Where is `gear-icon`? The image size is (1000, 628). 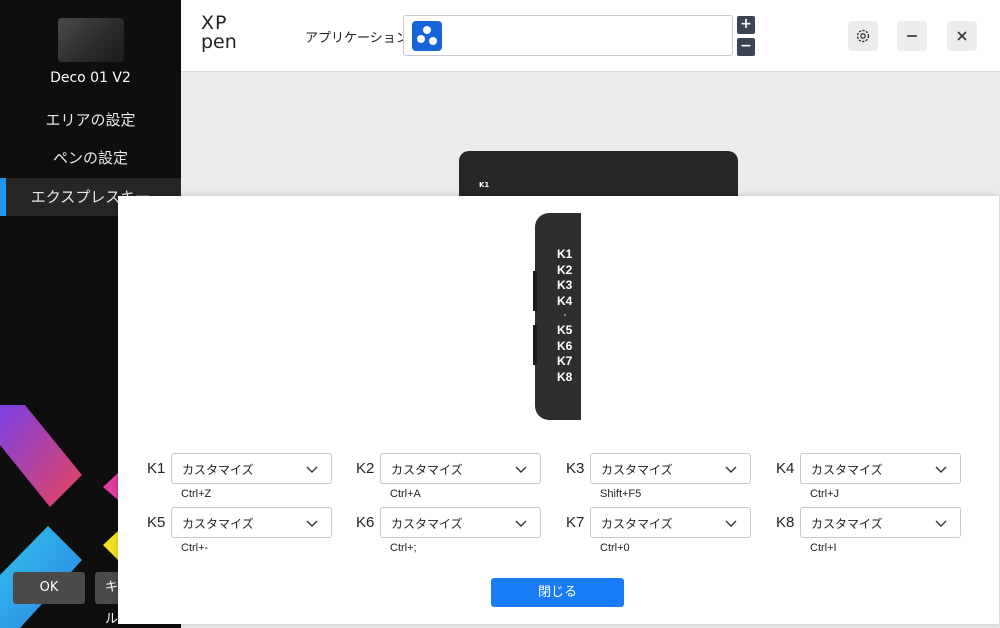 gear-icon is located at coordinates (863, 36).